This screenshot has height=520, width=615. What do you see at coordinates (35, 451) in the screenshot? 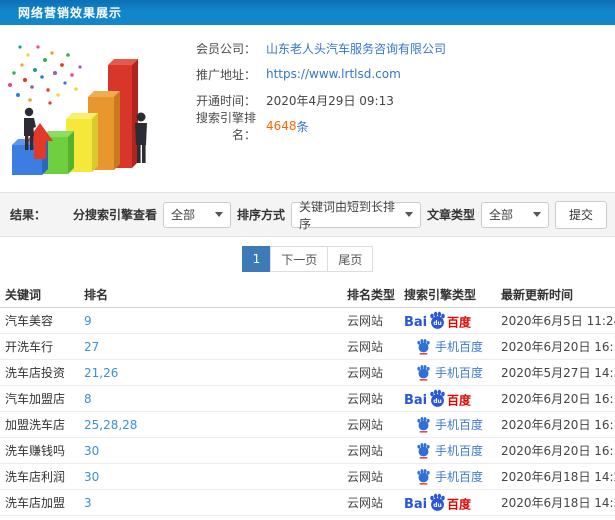
I see `keyword-cell: 洗车赚钱吗` at bounding box center [35, 451].